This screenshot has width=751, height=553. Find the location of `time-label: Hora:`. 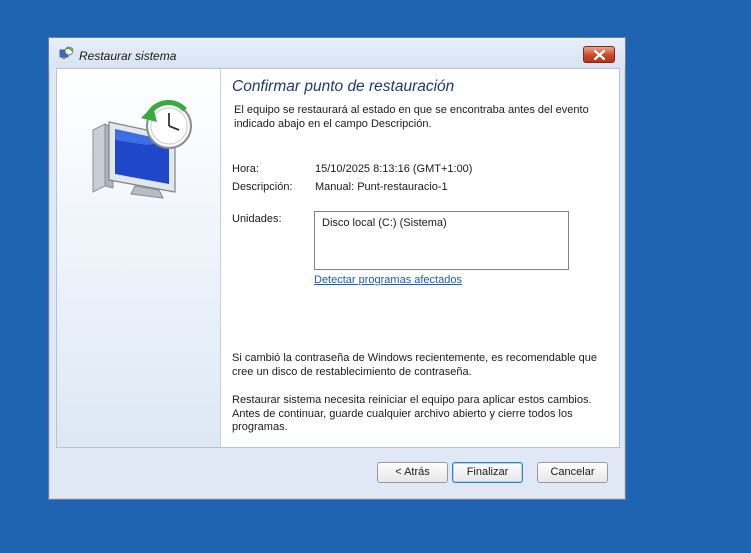

time-label: Hora: is located at coordinates (245, 169).